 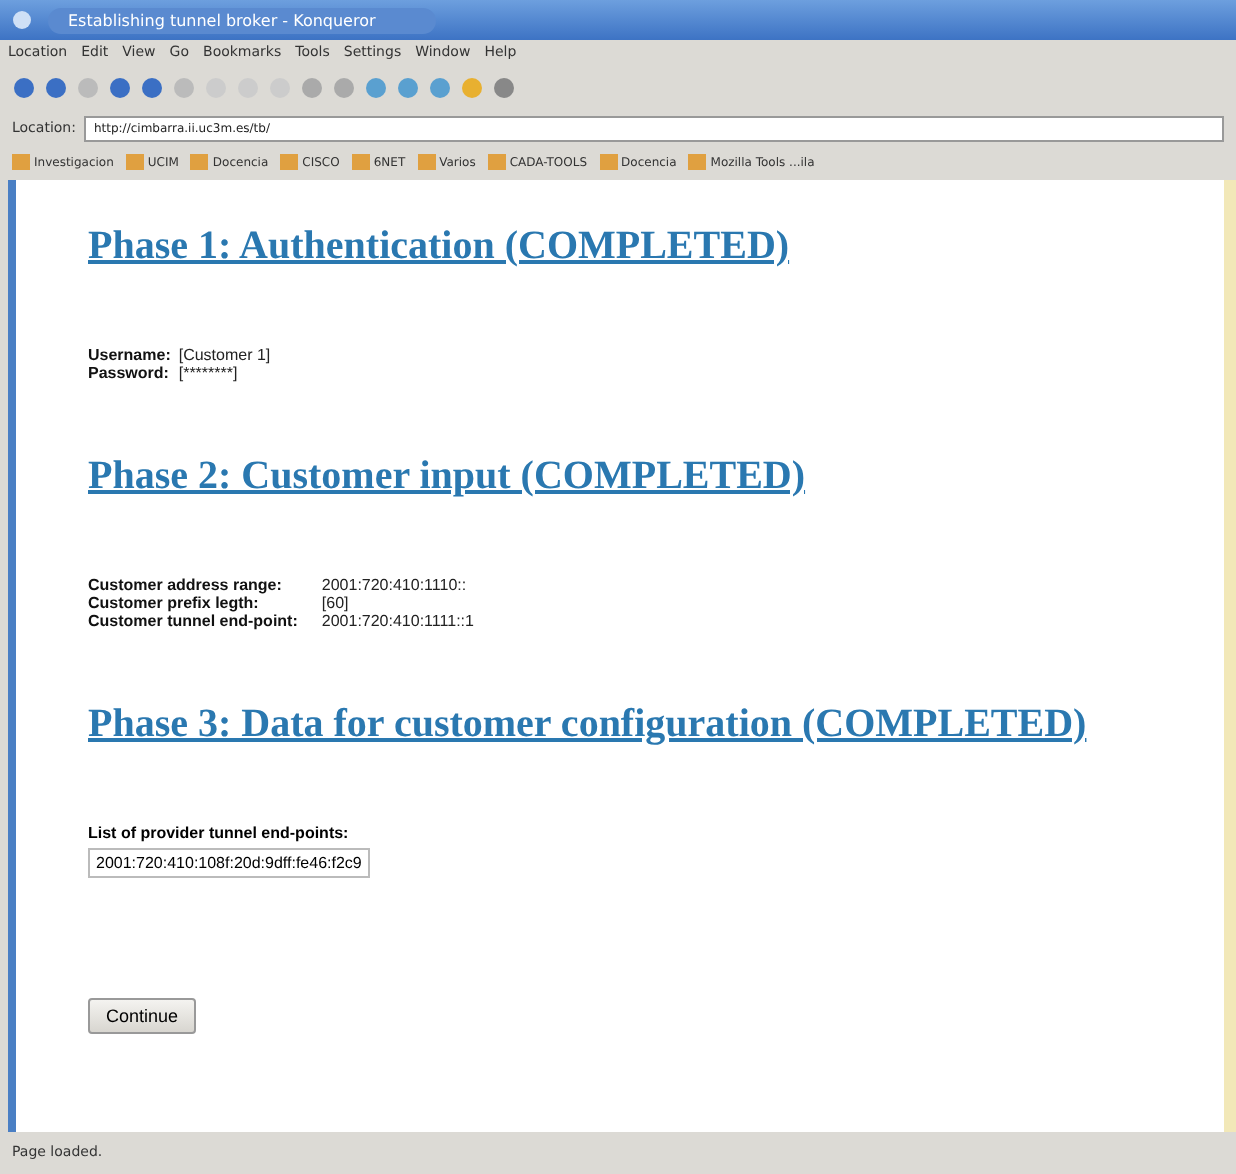 What do you see at coordinates (395, 585) in the screenshot?
I see `field-value: 2001:720:410:1110::` at bounding box center [395, 585].